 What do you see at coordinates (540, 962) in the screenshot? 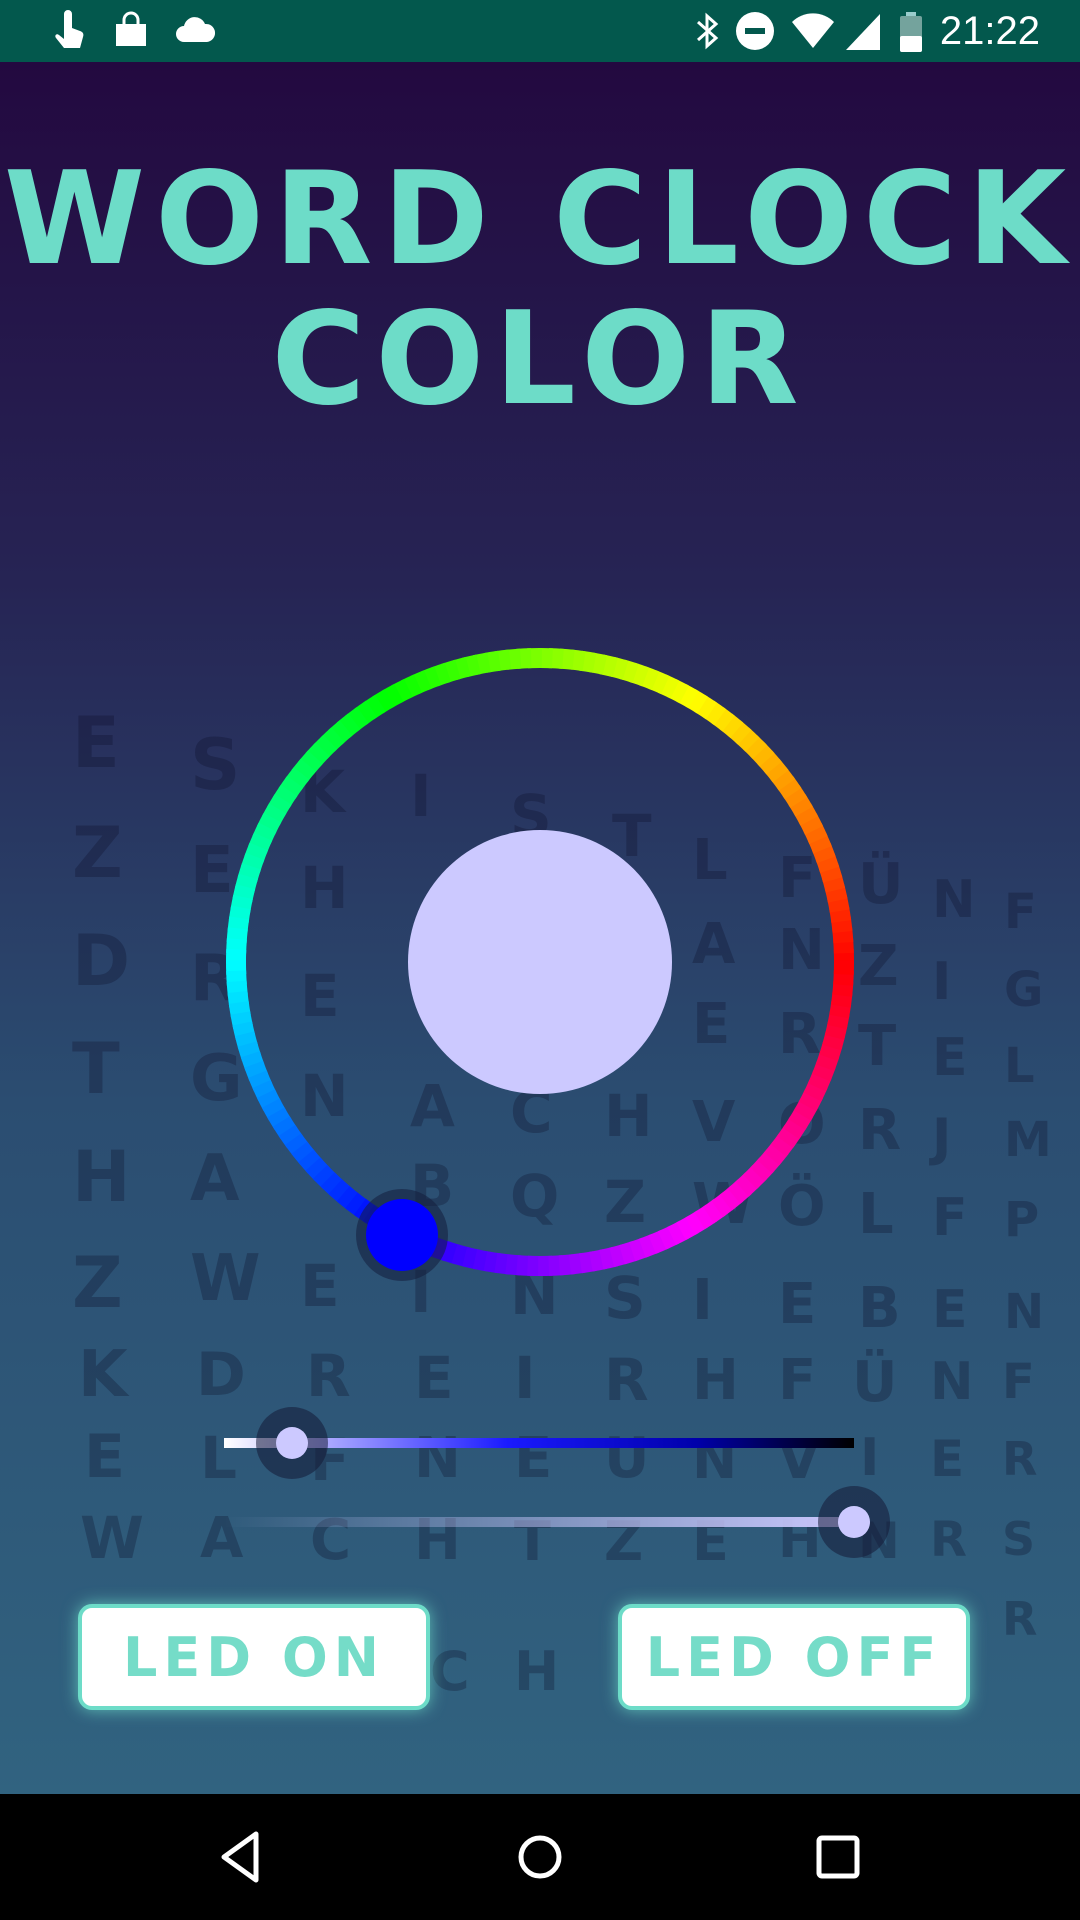
I see `color-preview` at bounding box center [540, 962].